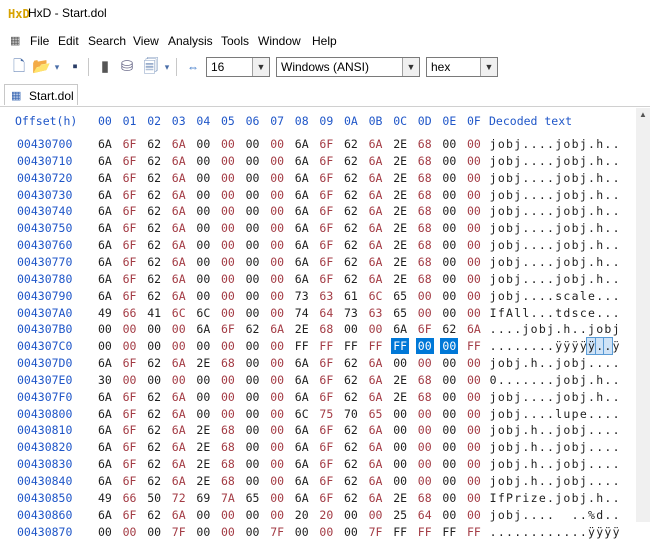 The image size is (650, 540). What do you see at coordinates (591, 313) in the screenshot?
I see `decoded-char: e` at bounding box center [591, 313].